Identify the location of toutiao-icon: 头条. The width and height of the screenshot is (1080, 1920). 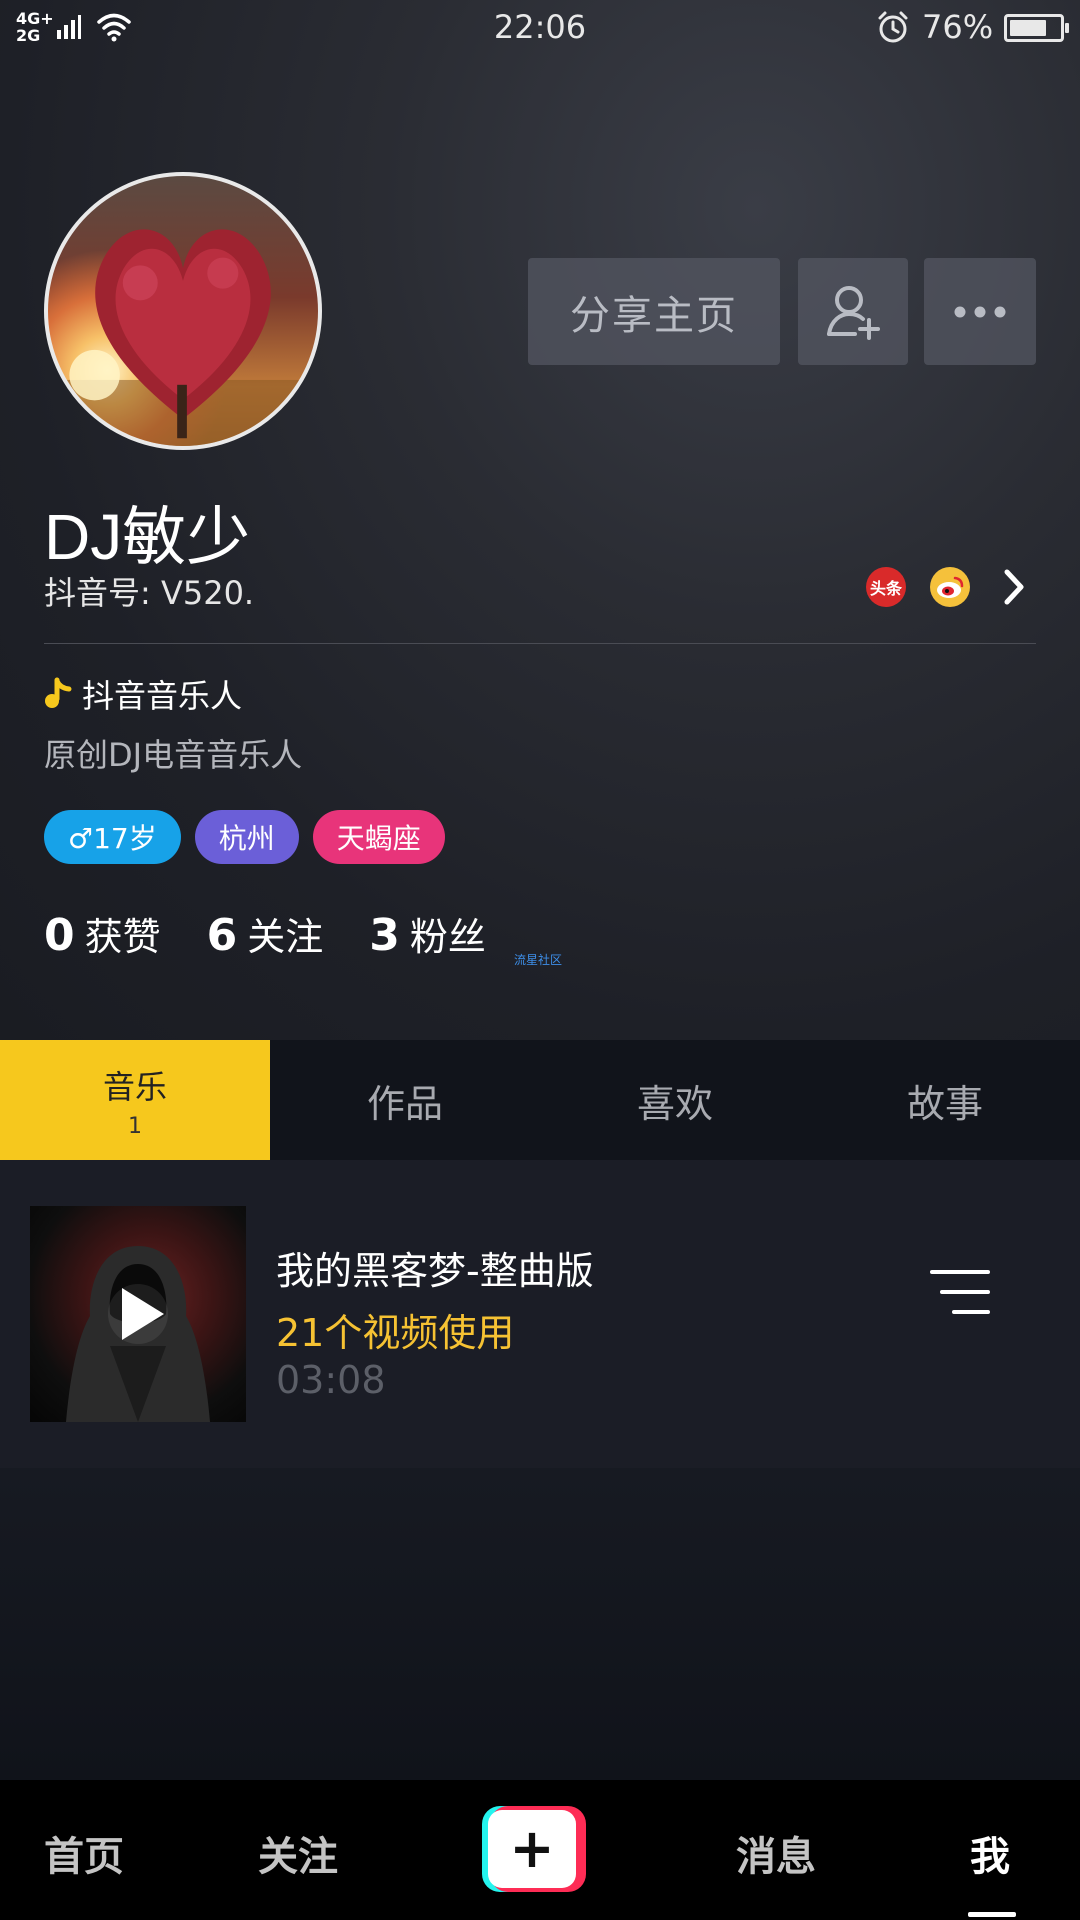
(886, 587).